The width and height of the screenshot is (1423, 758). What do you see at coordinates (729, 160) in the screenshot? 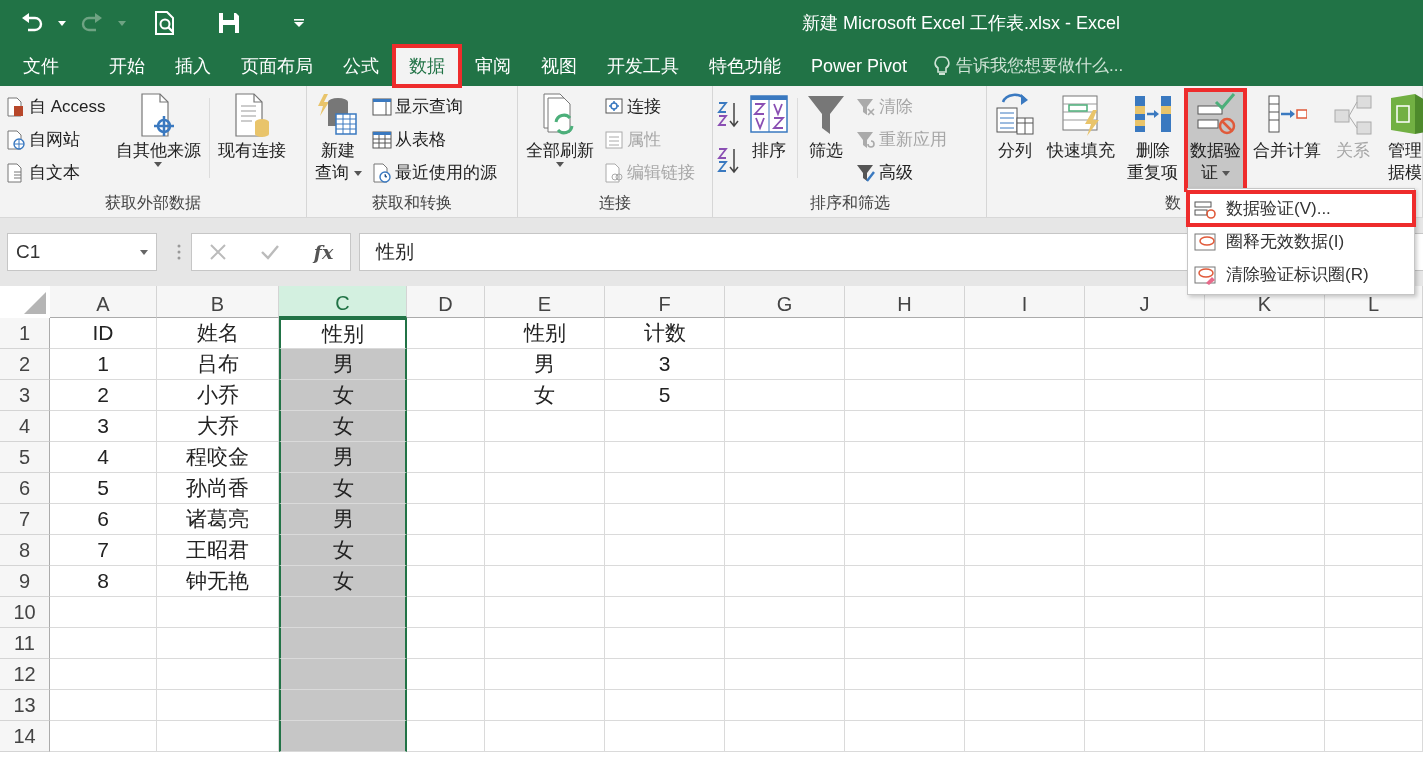
I see `sort-descending-icon` at bounding box center [729, 160].